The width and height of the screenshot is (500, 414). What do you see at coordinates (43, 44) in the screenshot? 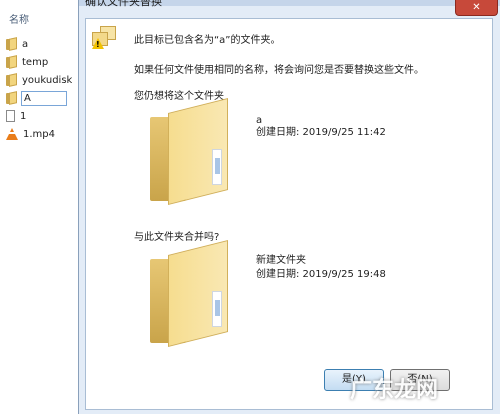
I see `list-item: a` at bounding box center [43, 44].